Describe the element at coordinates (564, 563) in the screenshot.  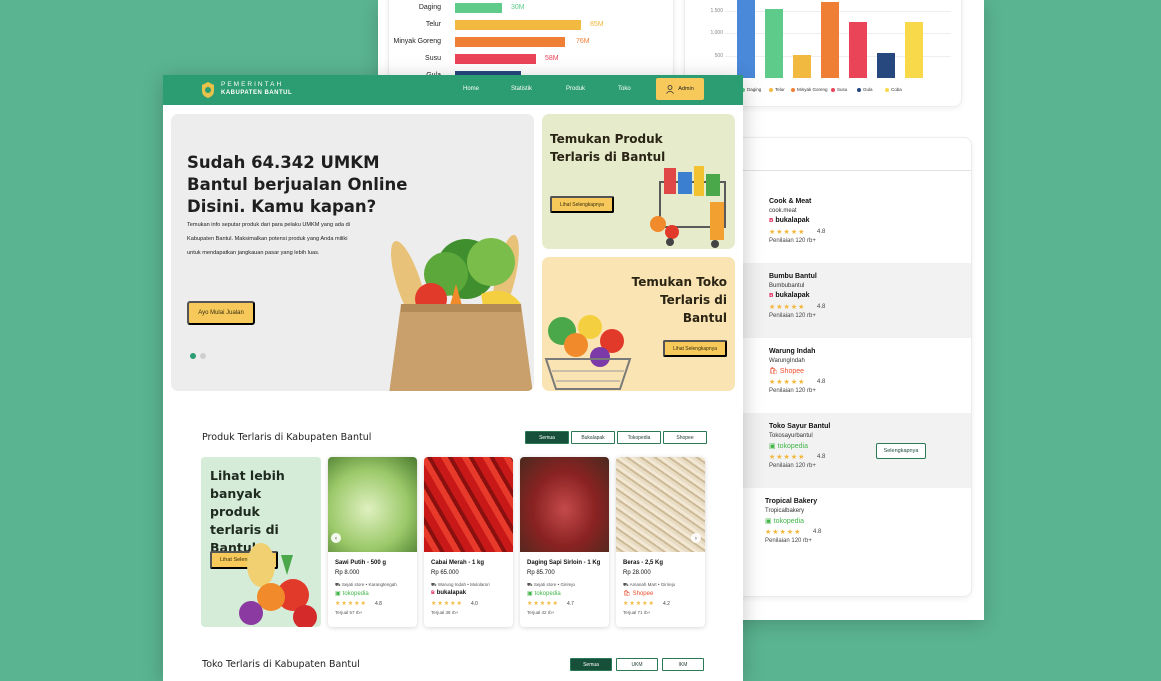
I see `product-name: Daging Sapi Sirloin - 1 Kg` at that location.